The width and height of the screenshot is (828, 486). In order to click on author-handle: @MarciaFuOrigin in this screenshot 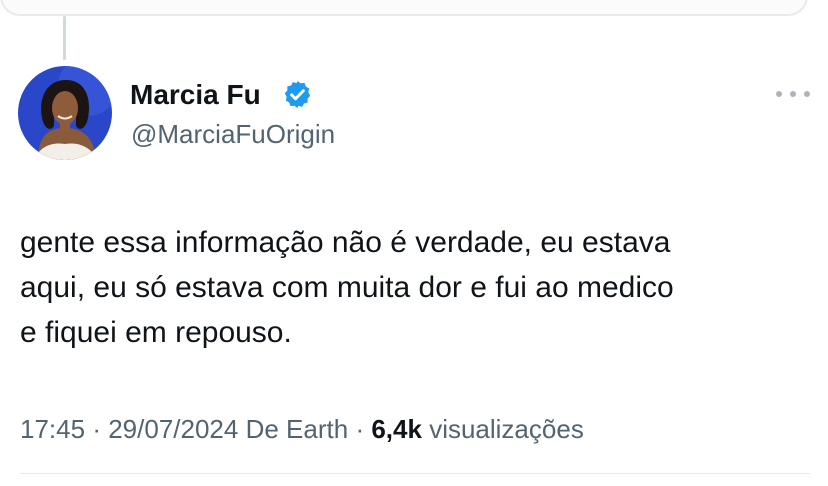, I will do `click(233, 134)`.